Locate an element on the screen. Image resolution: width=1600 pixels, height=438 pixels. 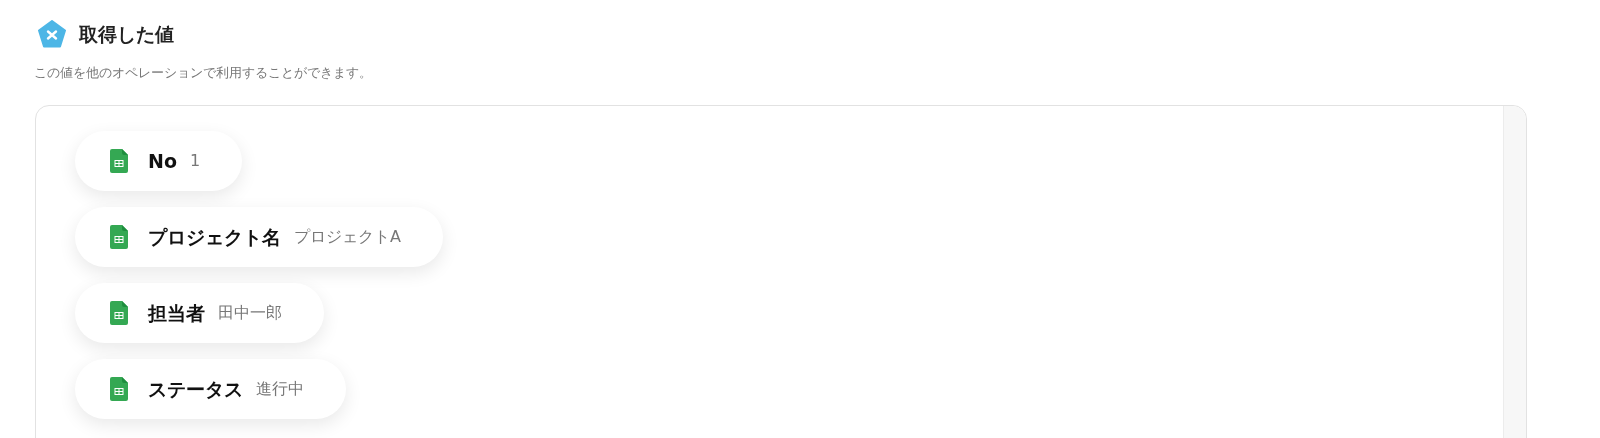
value-chip: プロジェクト名 プロジェクトA is located at coordinates (259, 237).